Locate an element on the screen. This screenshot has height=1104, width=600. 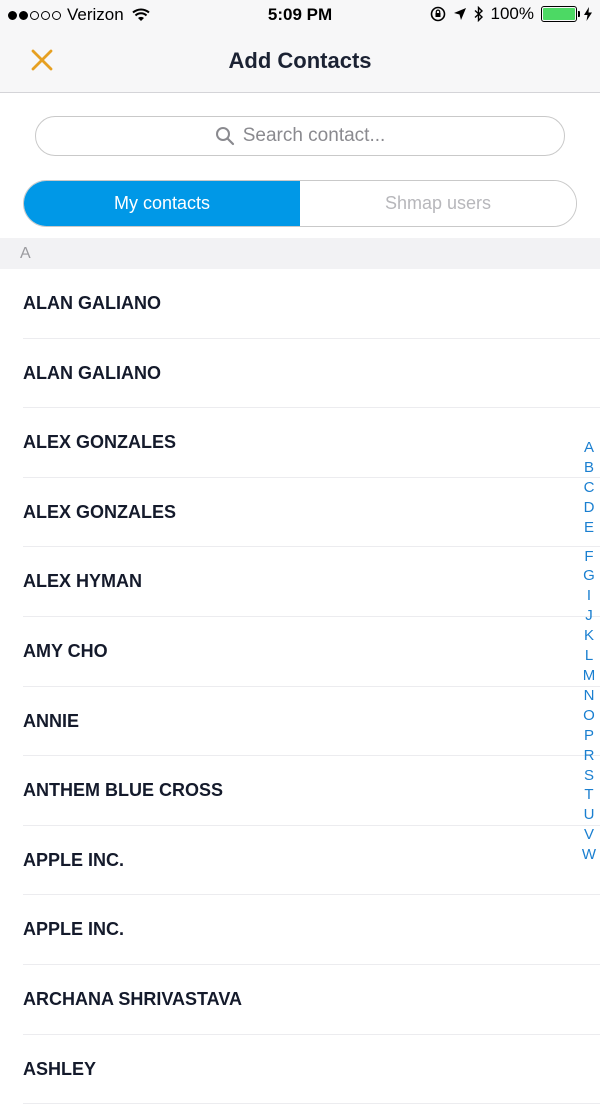
rotation-lock-icon is located at coordinates (437, 14).